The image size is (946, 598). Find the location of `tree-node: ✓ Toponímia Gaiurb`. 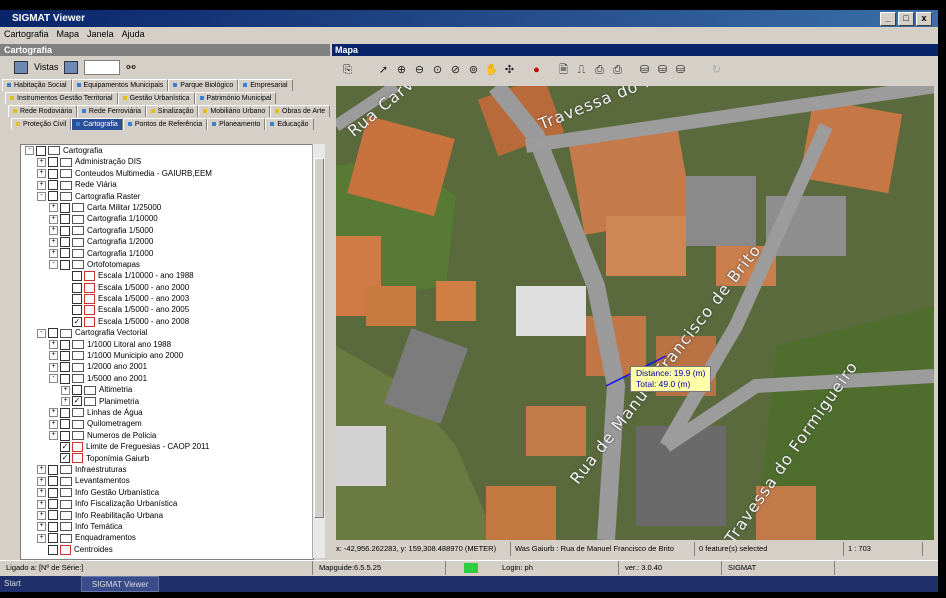

tree-node: ✓ Toponímia Gaiurb is located at coordinates (167, 458).